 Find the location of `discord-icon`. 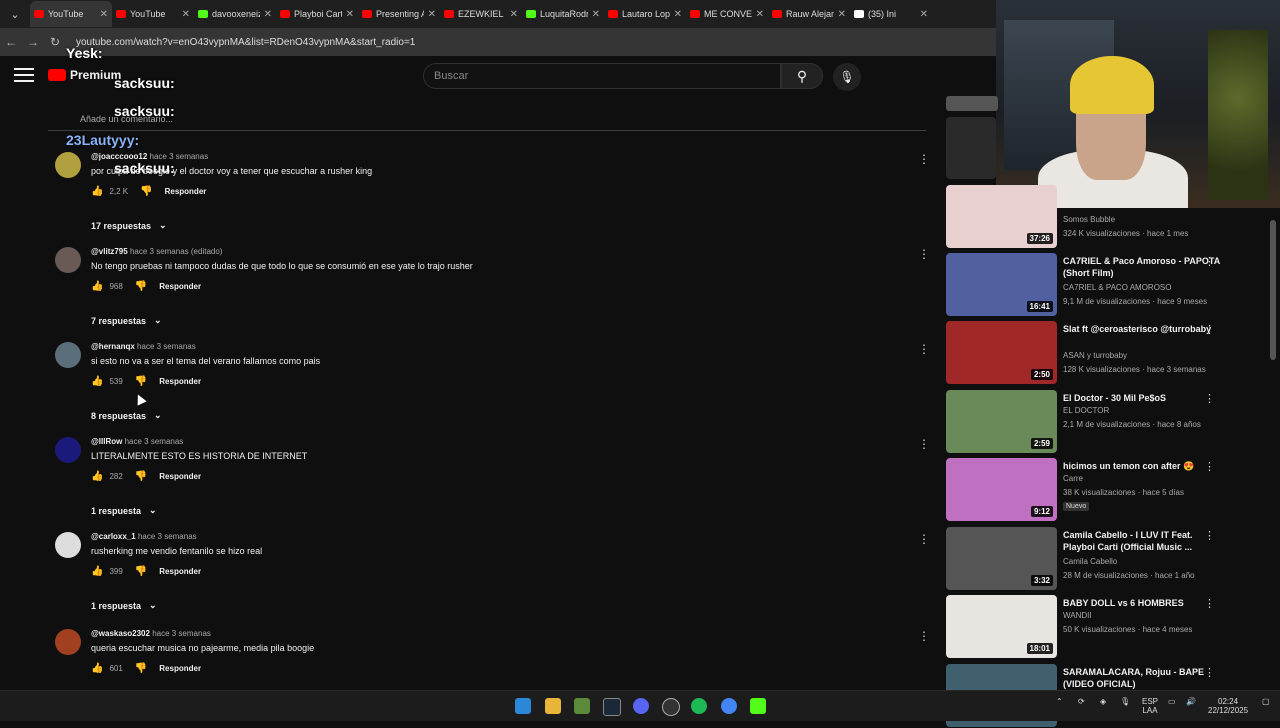

discord-icon is located at coordinates (641, 706).